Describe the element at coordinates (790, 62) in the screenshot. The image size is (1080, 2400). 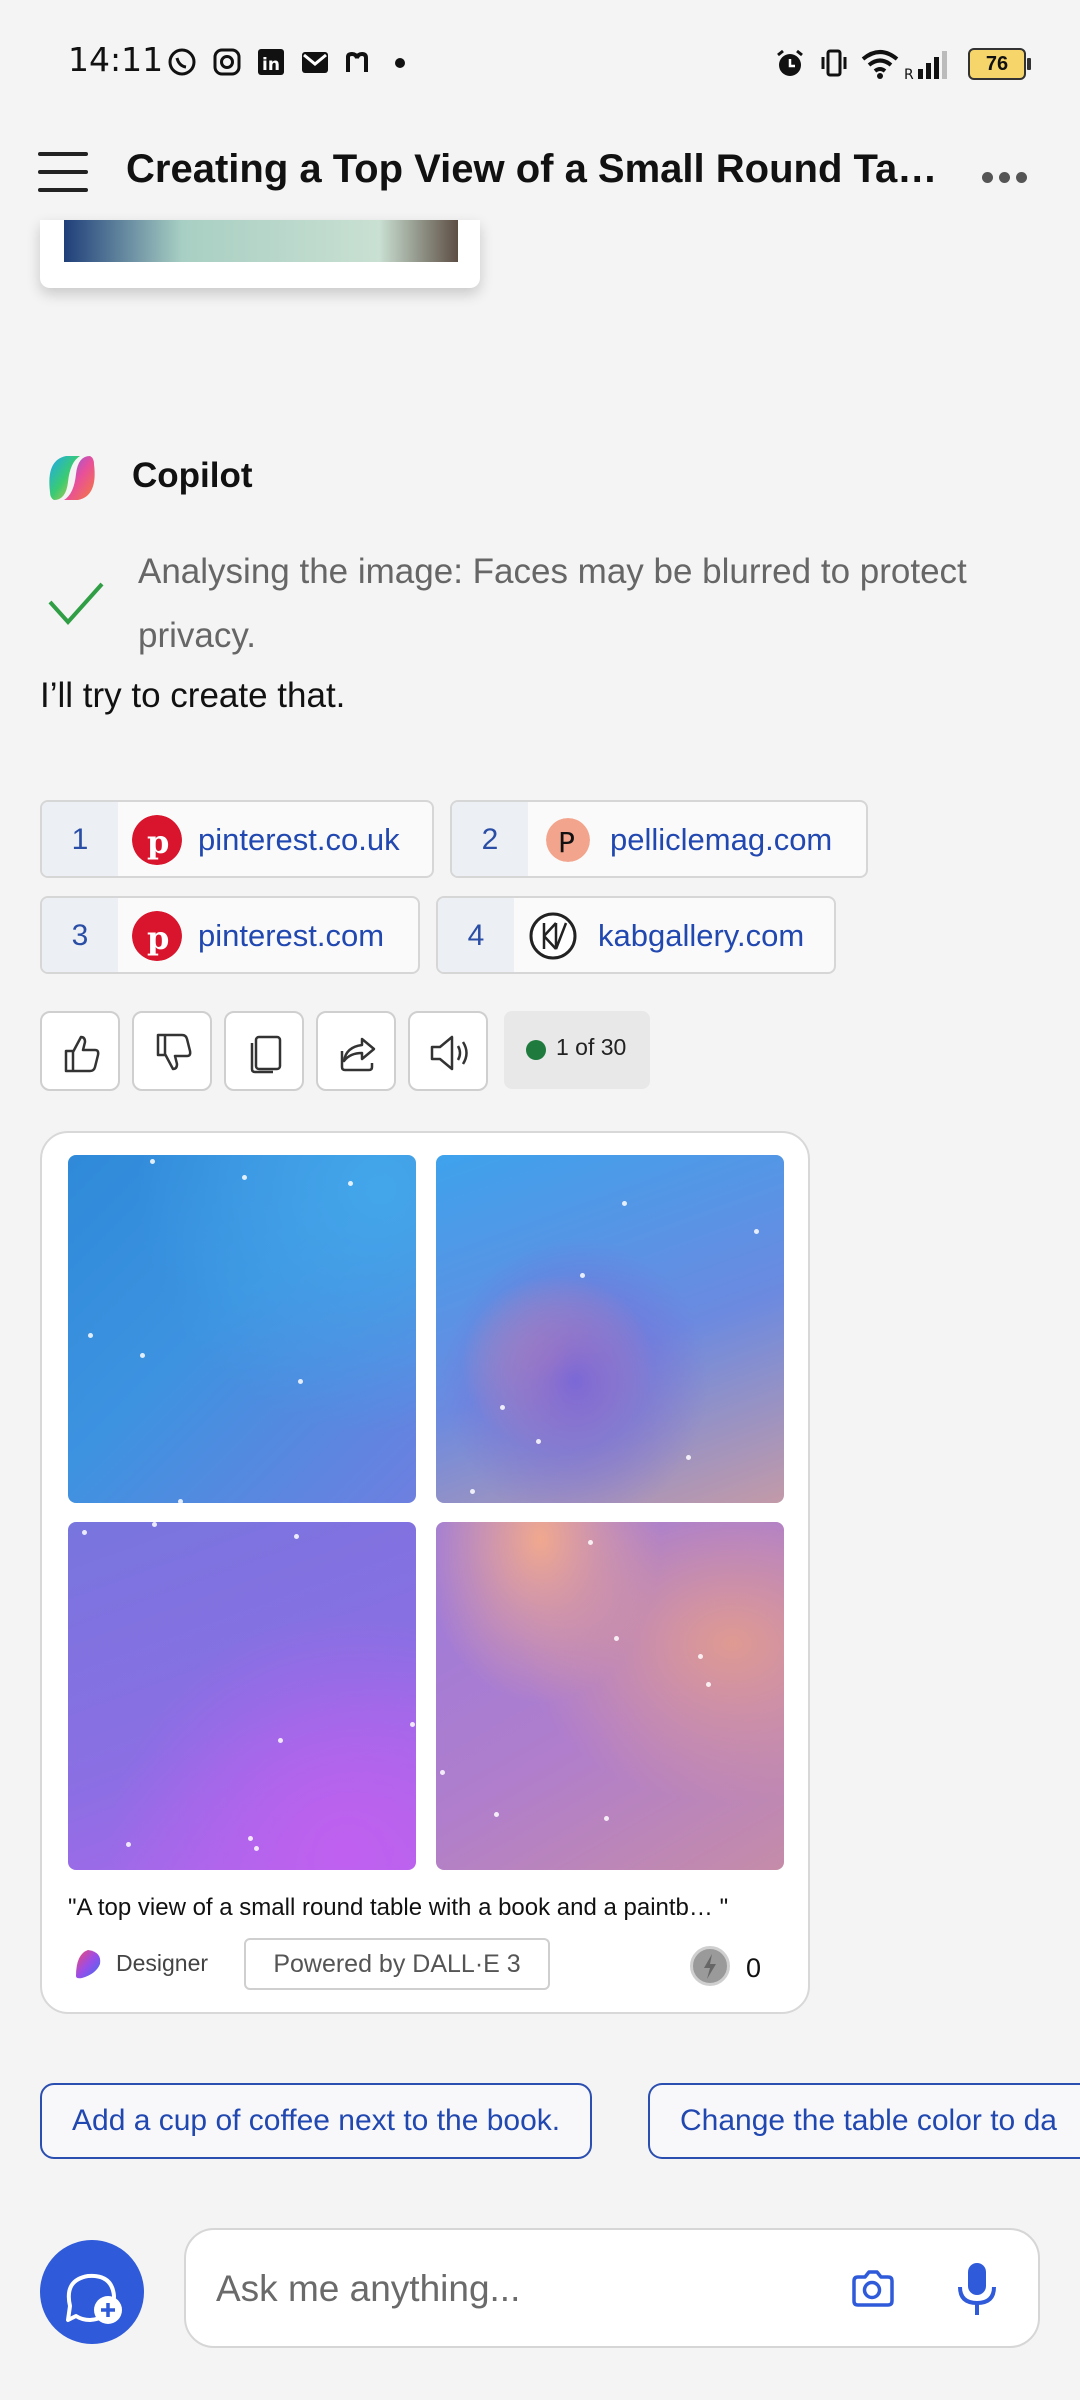
I see `alarm-icon` at that location.